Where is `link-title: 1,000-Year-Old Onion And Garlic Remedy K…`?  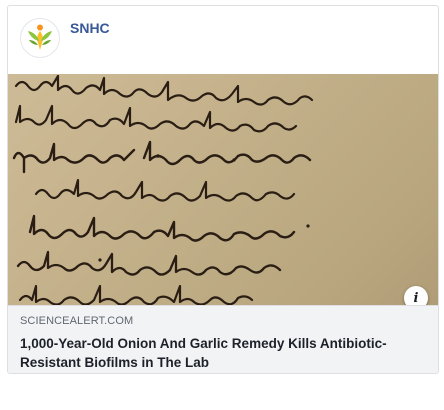
link-title: 1,000-Year-Old Onion And Garlic Remedy K… is located at coordinates (223, 353).